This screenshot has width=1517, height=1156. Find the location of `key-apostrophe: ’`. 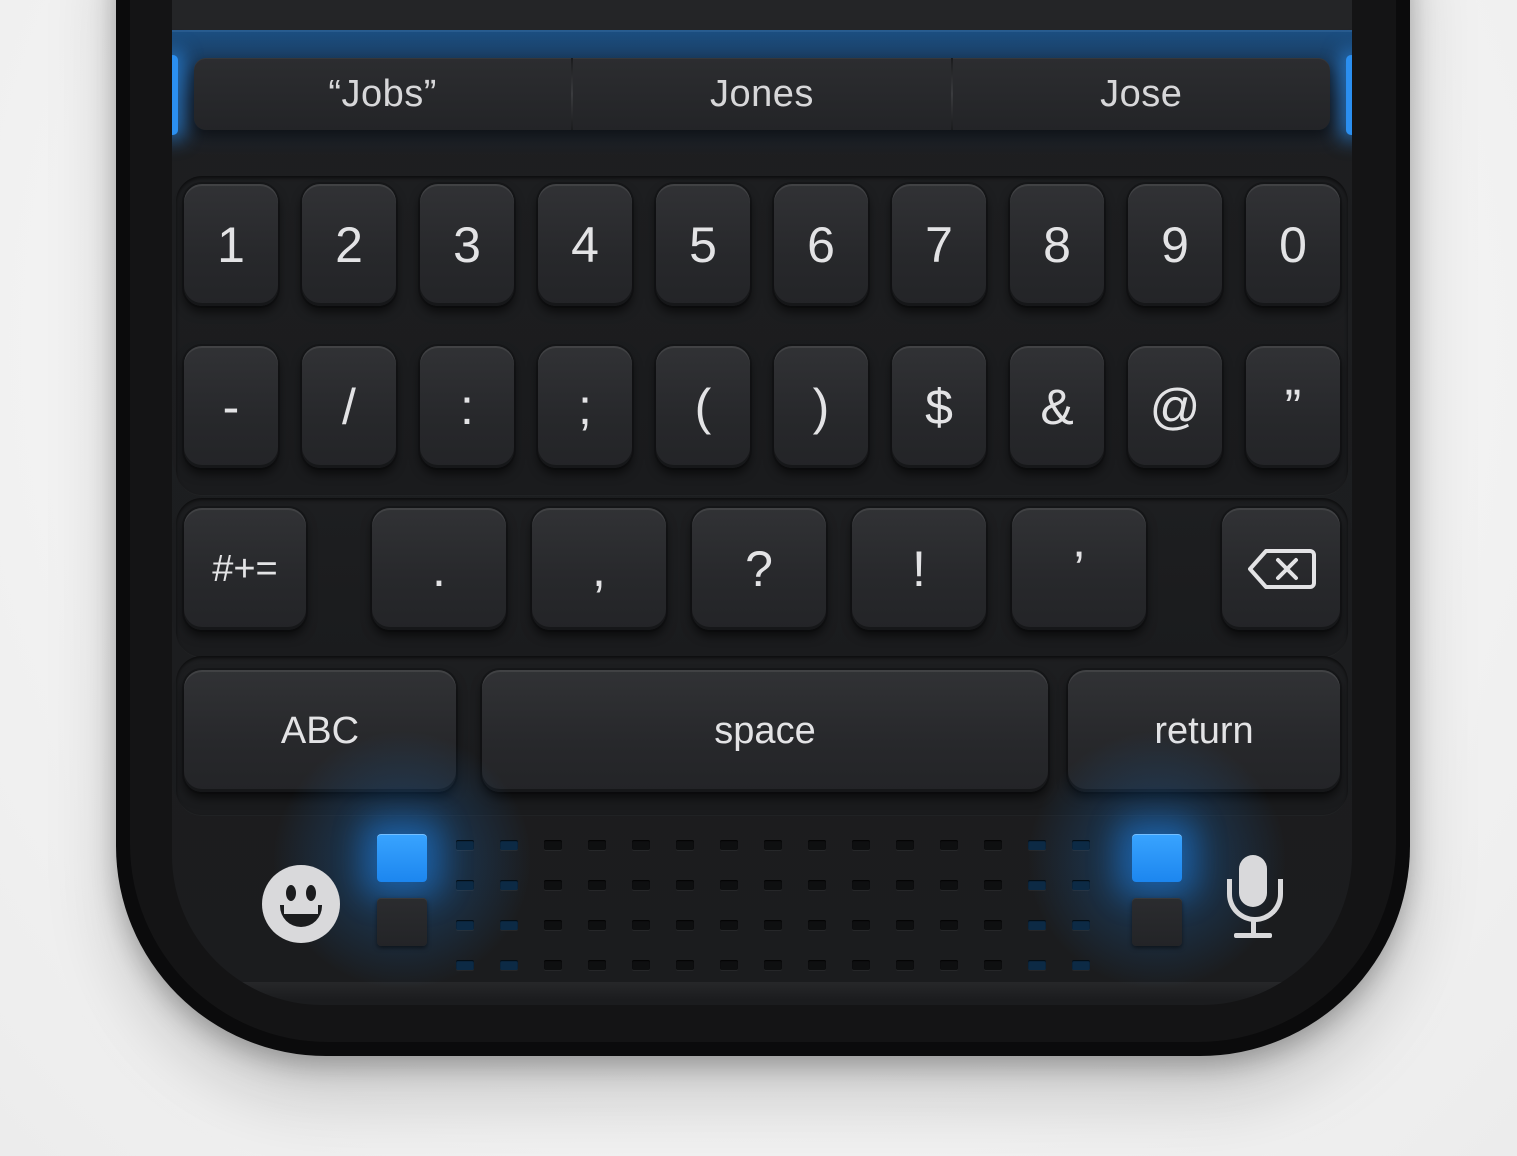

key-apostrophe: ’ is located at coordinates (1079, 569).